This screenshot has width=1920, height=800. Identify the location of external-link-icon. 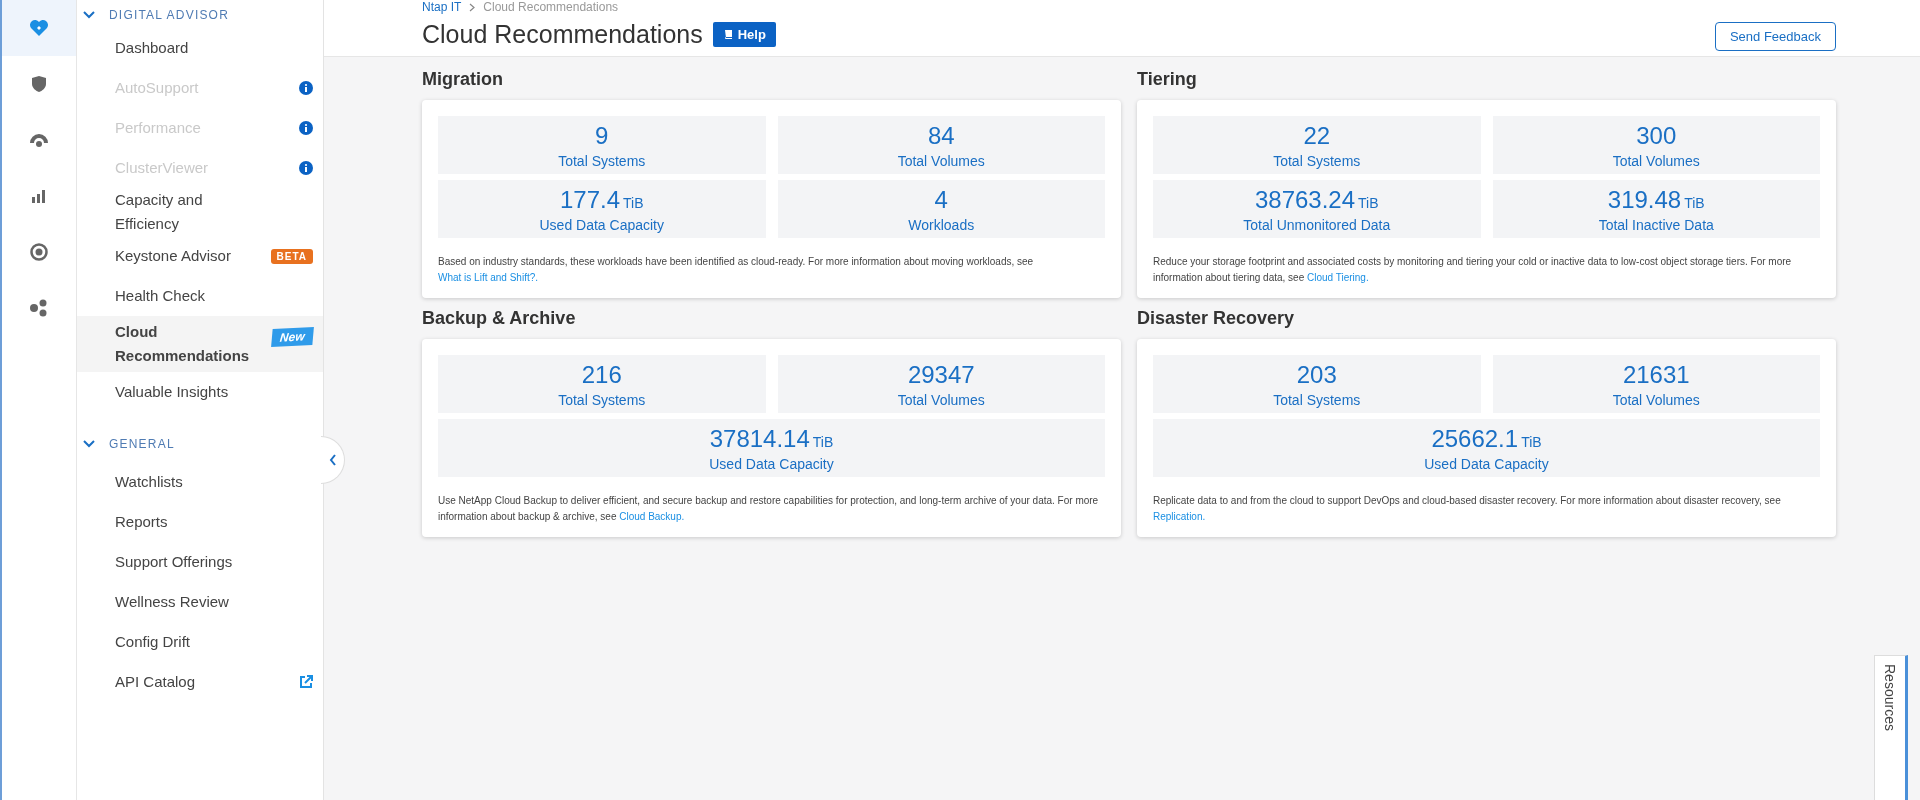
(306, 682).